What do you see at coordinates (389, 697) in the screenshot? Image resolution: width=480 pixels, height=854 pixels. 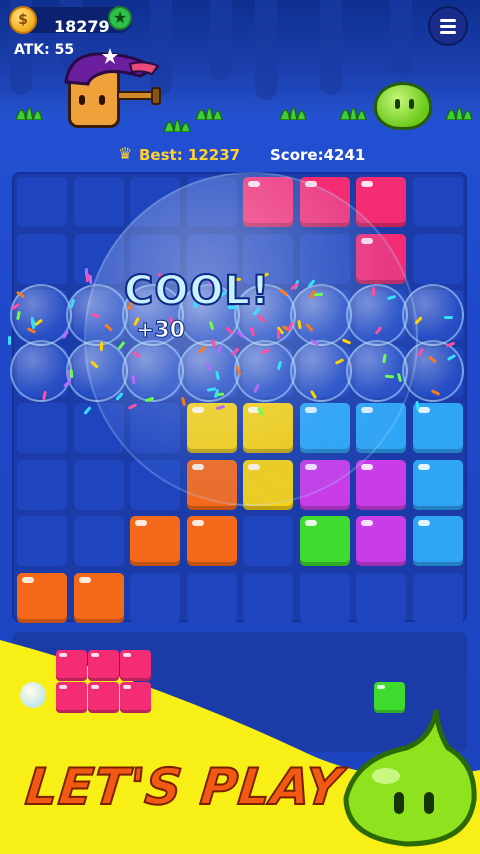 I see `tray-block-green` at bounding box center [389, 697].